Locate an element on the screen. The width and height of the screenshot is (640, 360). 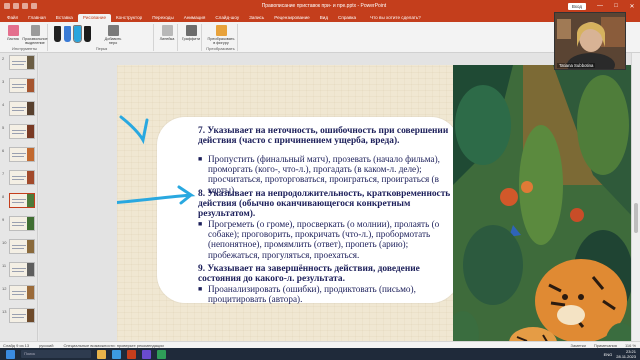
lasso-icon is located at coordinates (35, 30).